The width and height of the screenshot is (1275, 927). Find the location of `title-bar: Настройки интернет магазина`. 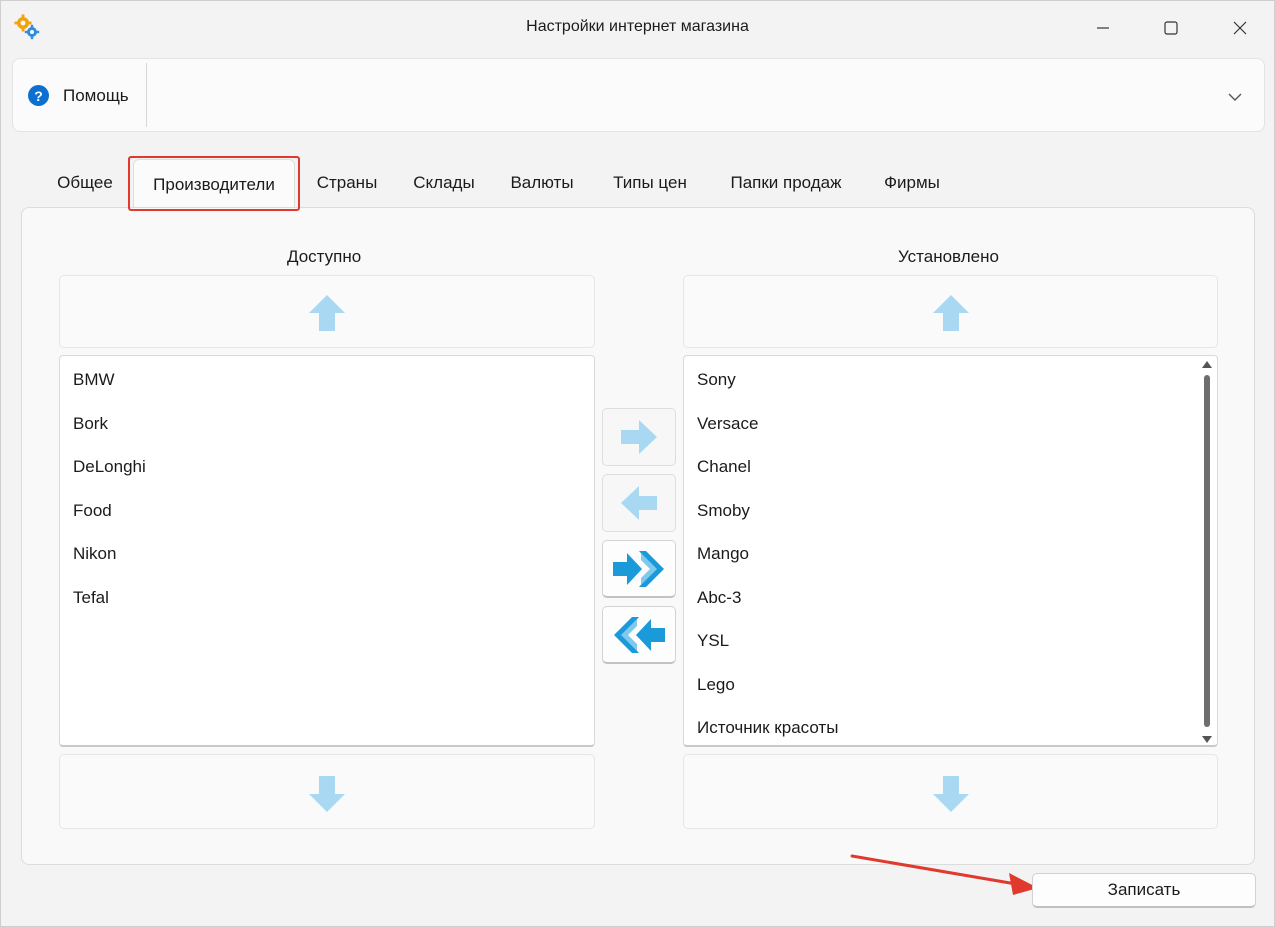

title-bar: Настройки интернет магазина is located at coordinates (637, 28).